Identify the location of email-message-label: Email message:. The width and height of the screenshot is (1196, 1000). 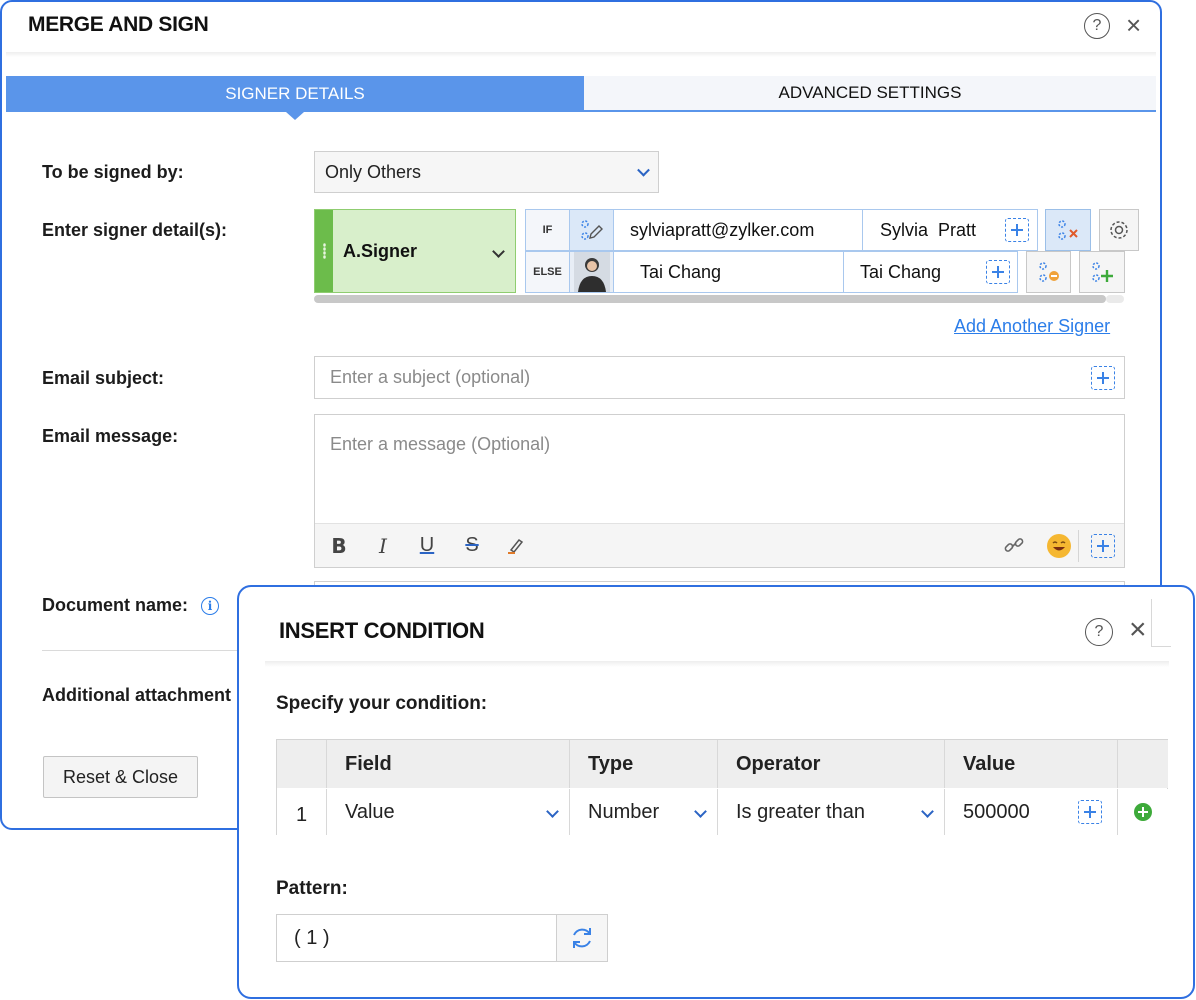
(110, 436).